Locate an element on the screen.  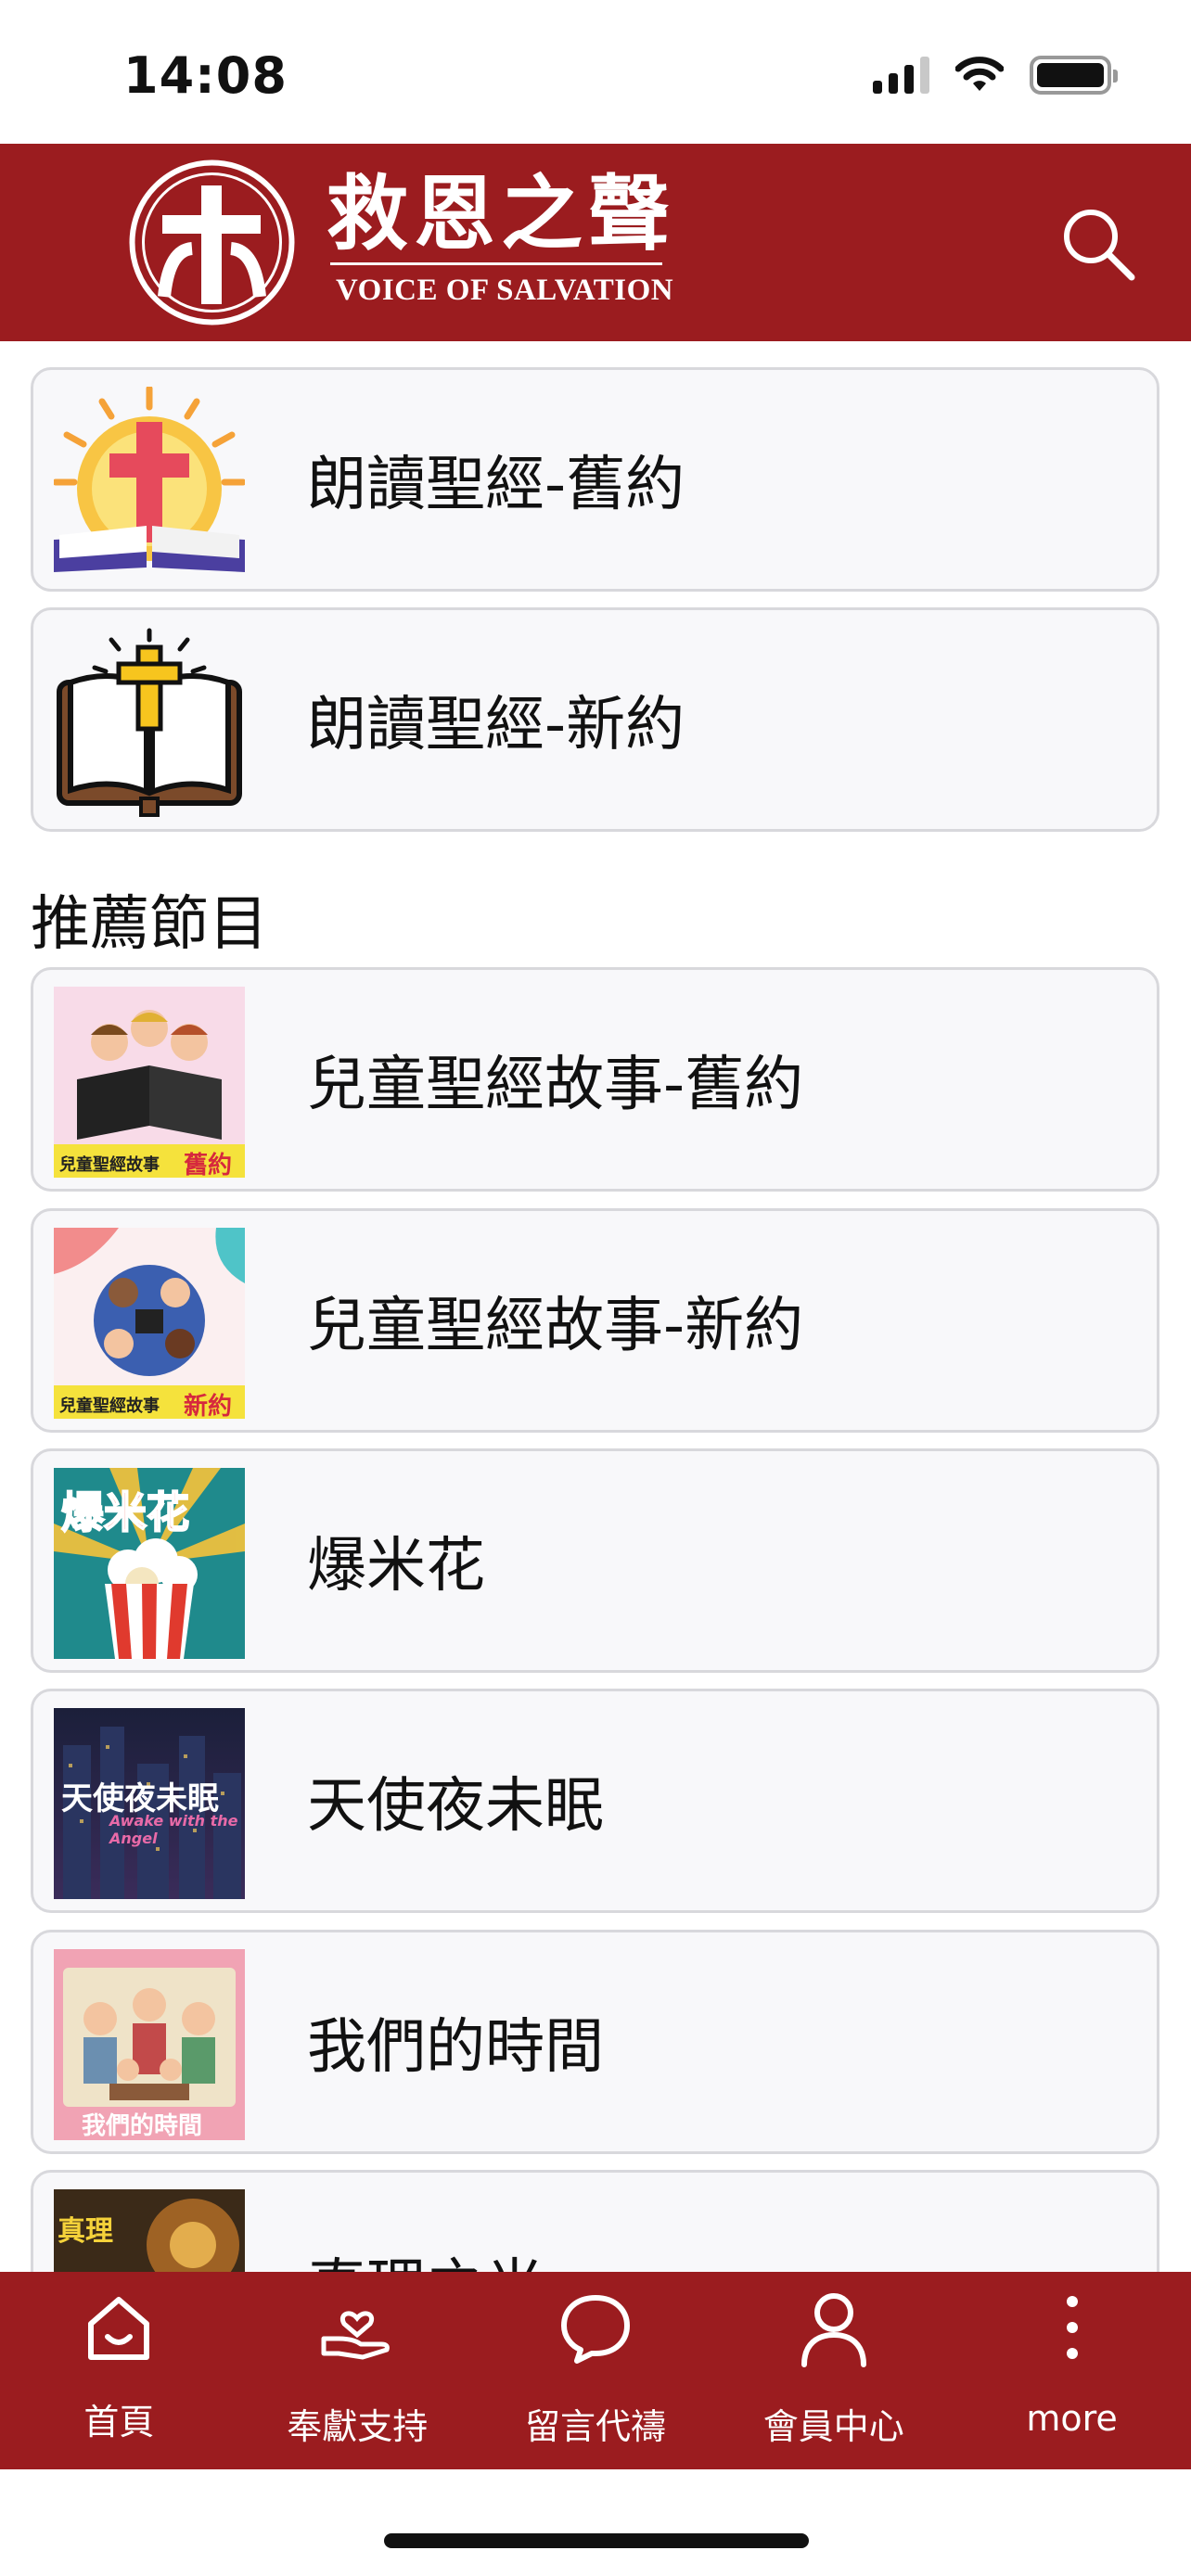
app-header: 救恩之聲 VOICE OF SALVATION is located at coordinates (595, 243).